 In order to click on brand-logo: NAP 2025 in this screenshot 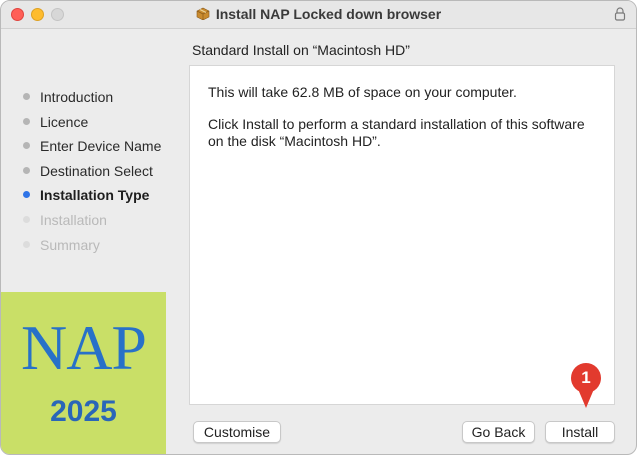, I will do `click(83, 373)`.